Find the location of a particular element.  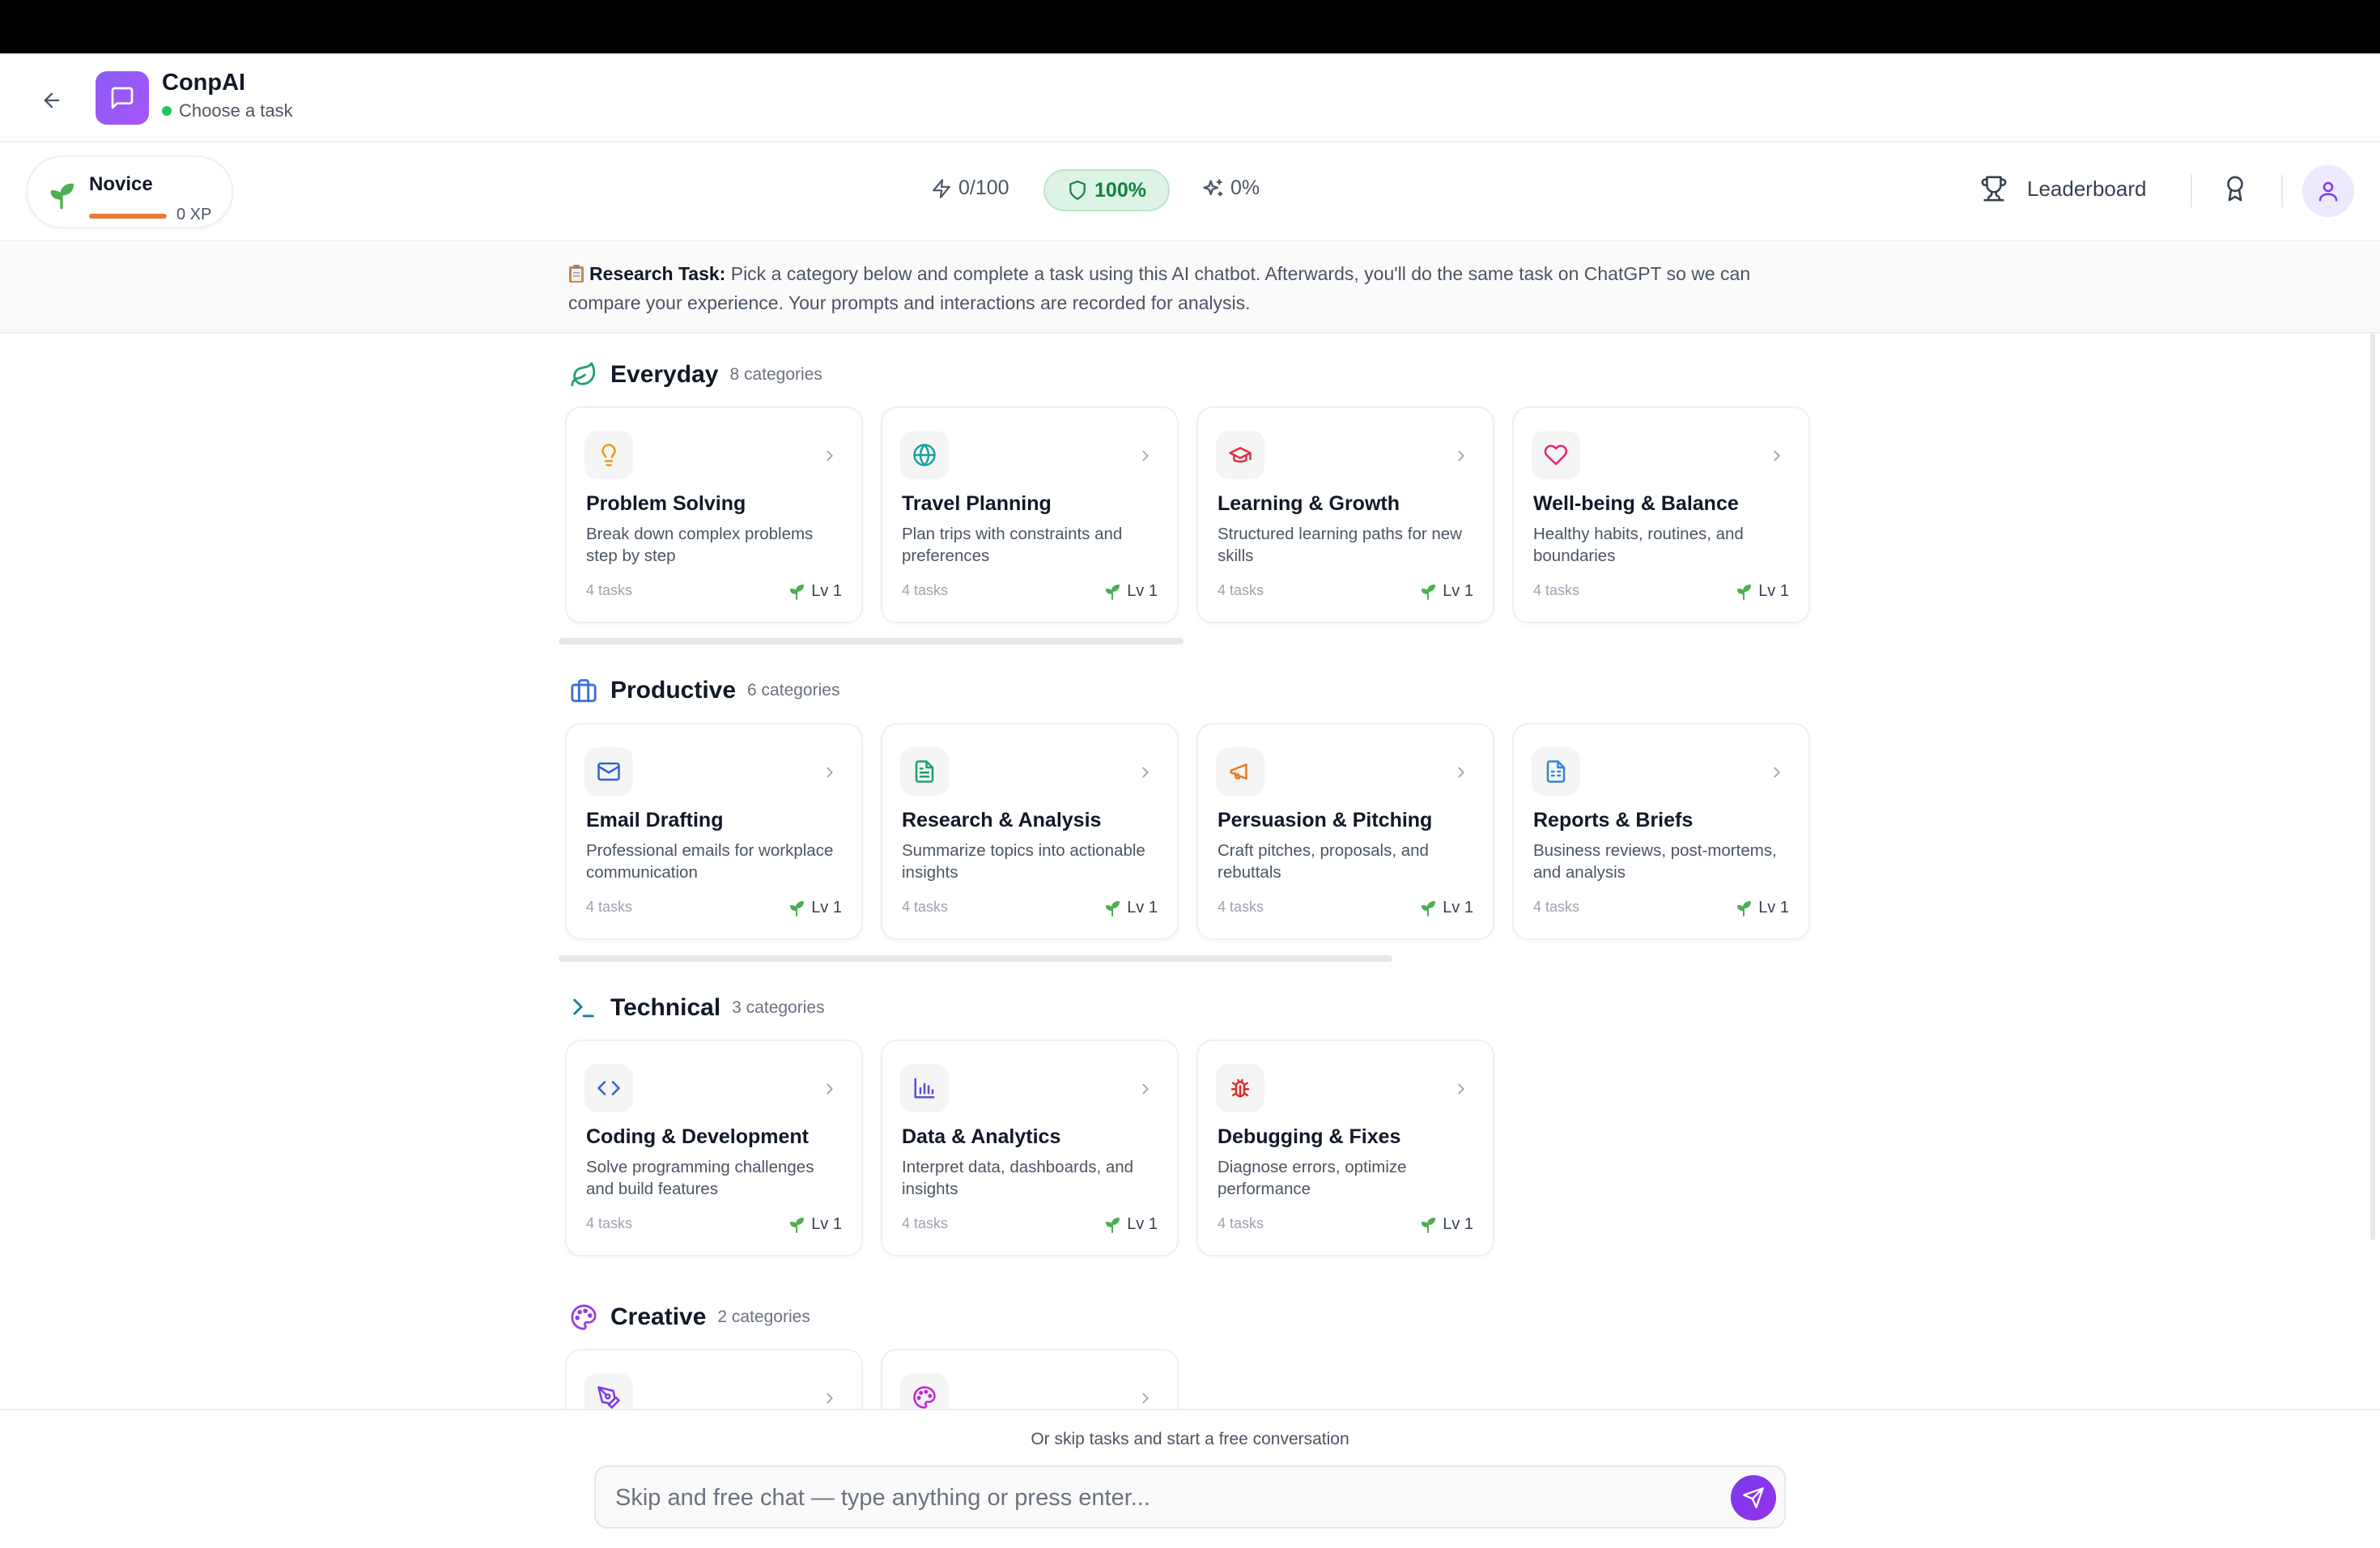

back-button is located at coordinates (52, 100).